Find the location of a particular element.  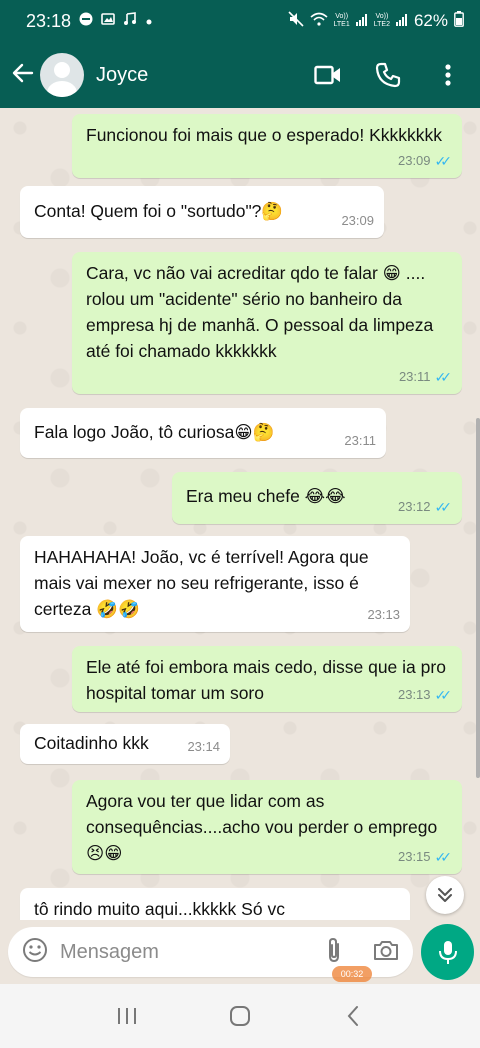

avatar-body is located at coordinates (62, 89).